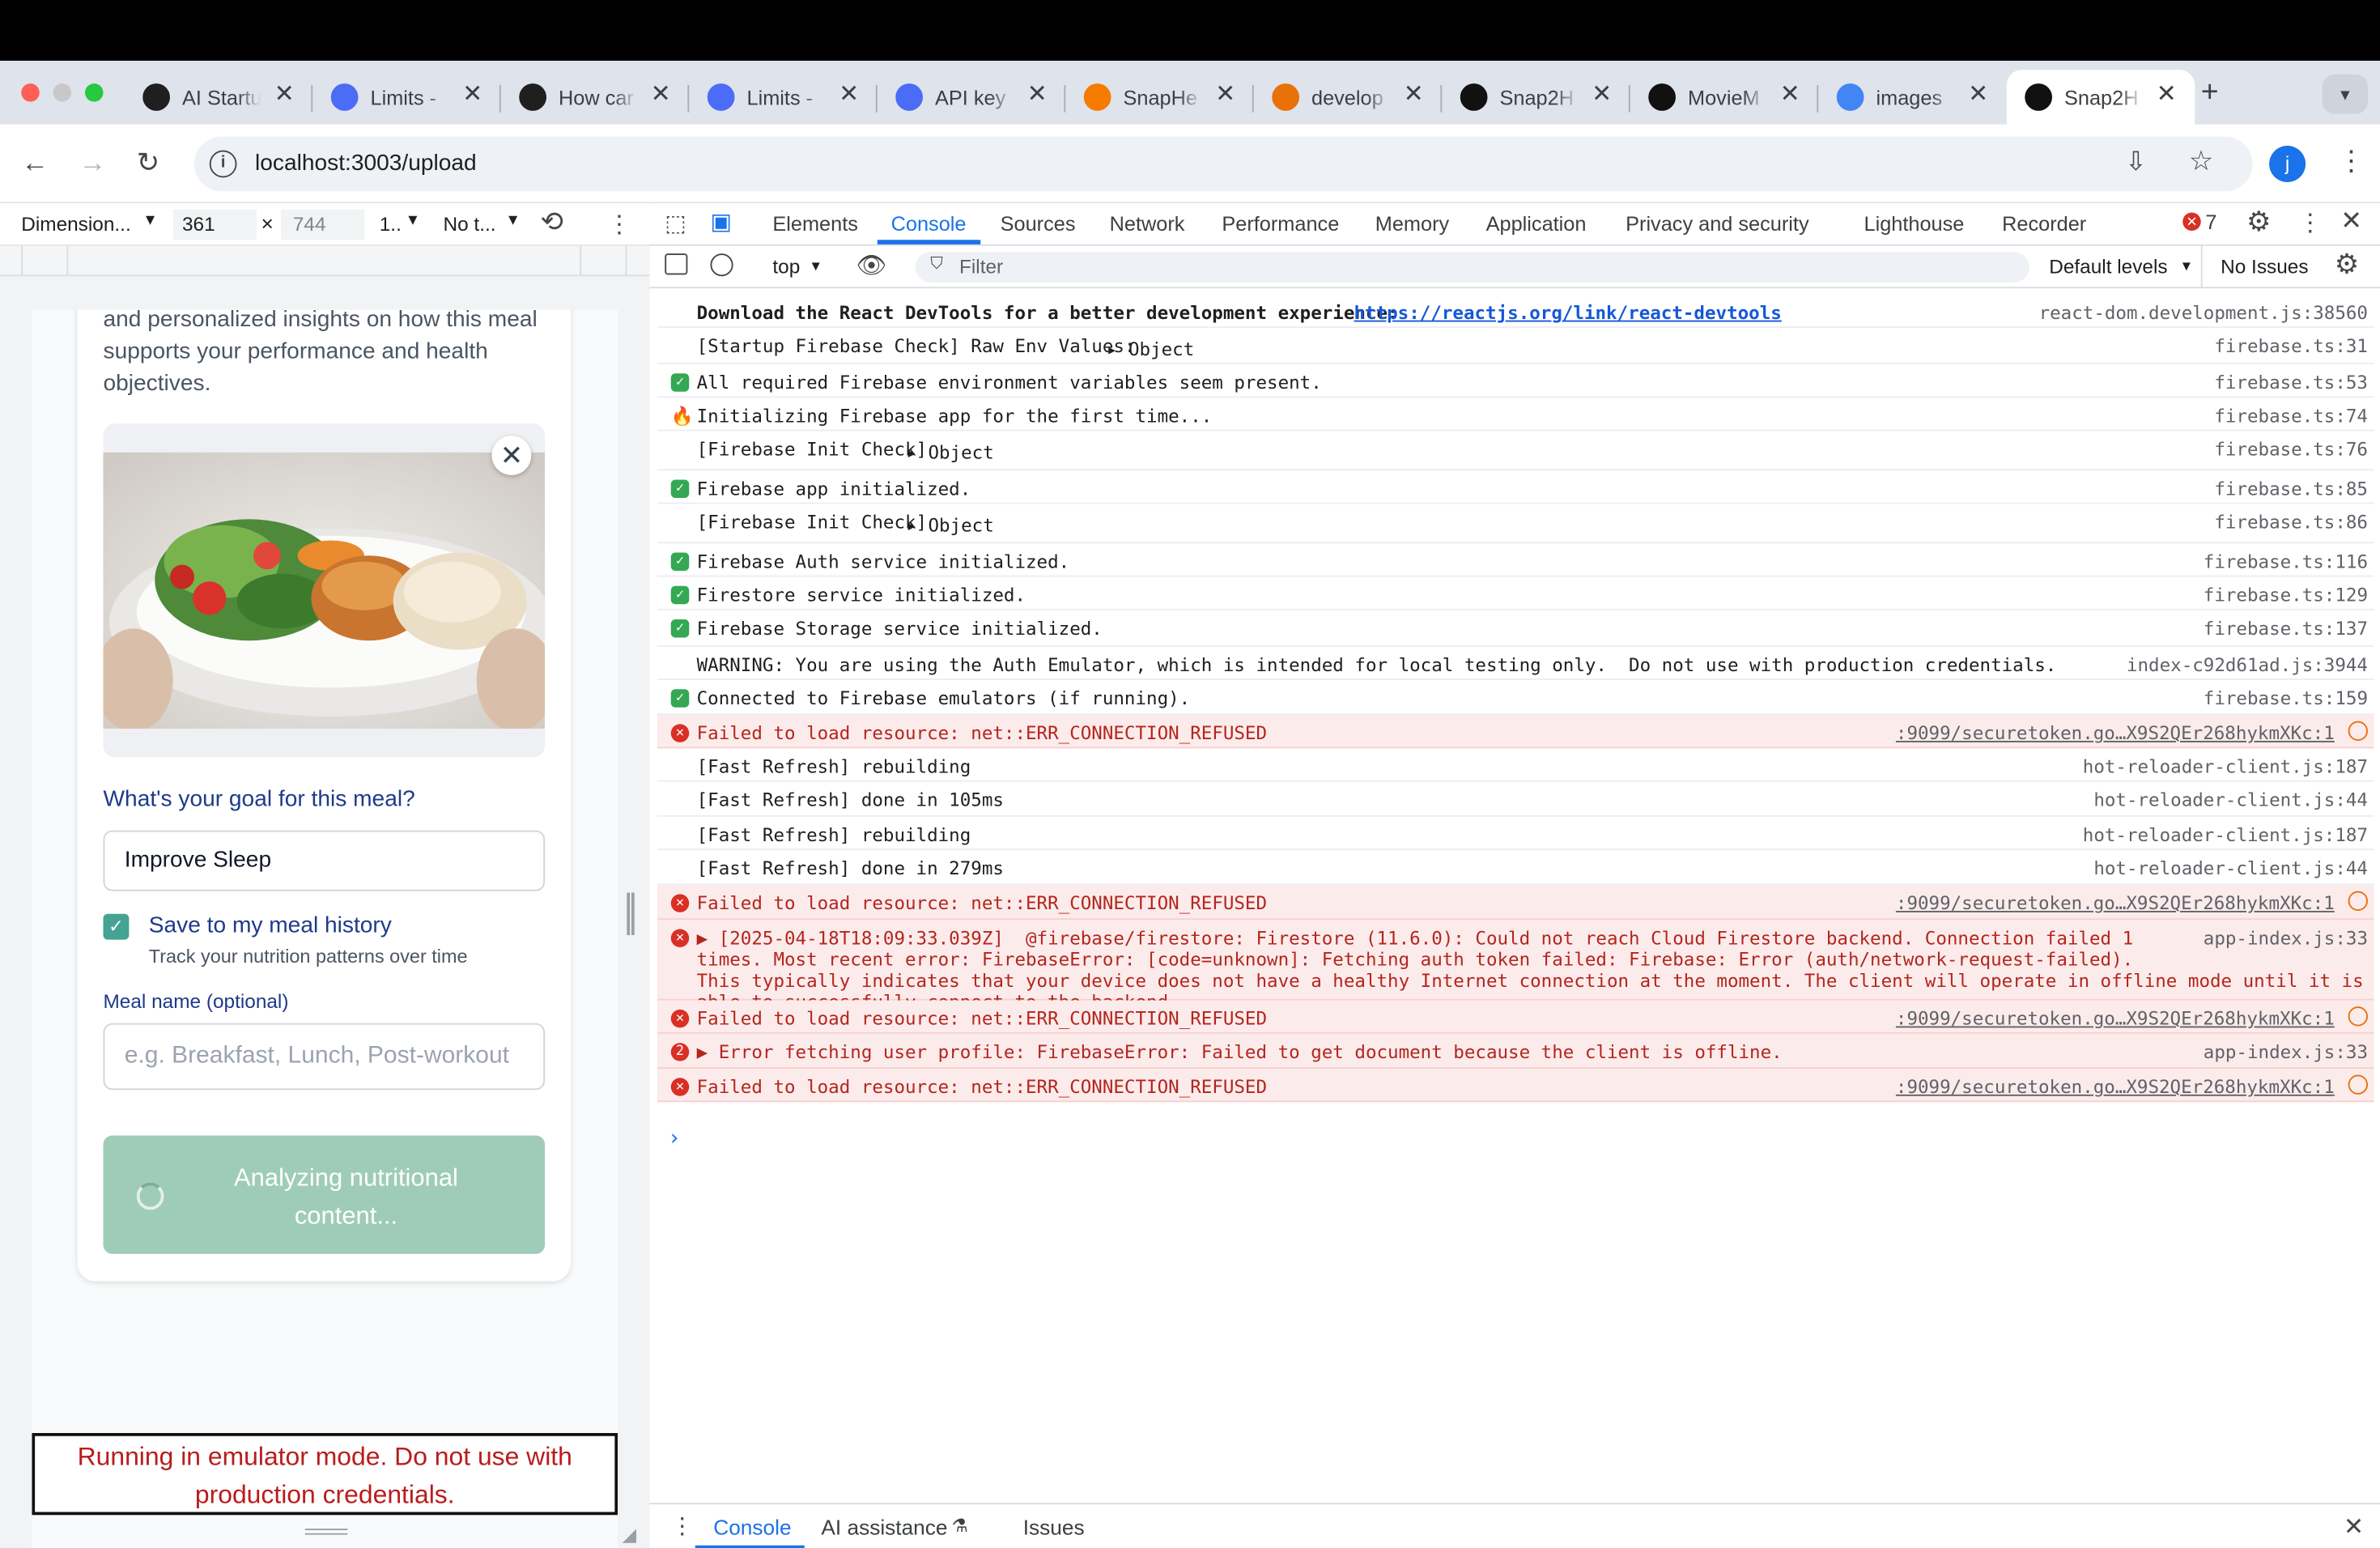 The height and width of the screenshot is (1548, 2380). What do you see at coordinates (391, 224) in the screenshot?
I see `zoom-select: 1..` at bounding box center [391, 224].